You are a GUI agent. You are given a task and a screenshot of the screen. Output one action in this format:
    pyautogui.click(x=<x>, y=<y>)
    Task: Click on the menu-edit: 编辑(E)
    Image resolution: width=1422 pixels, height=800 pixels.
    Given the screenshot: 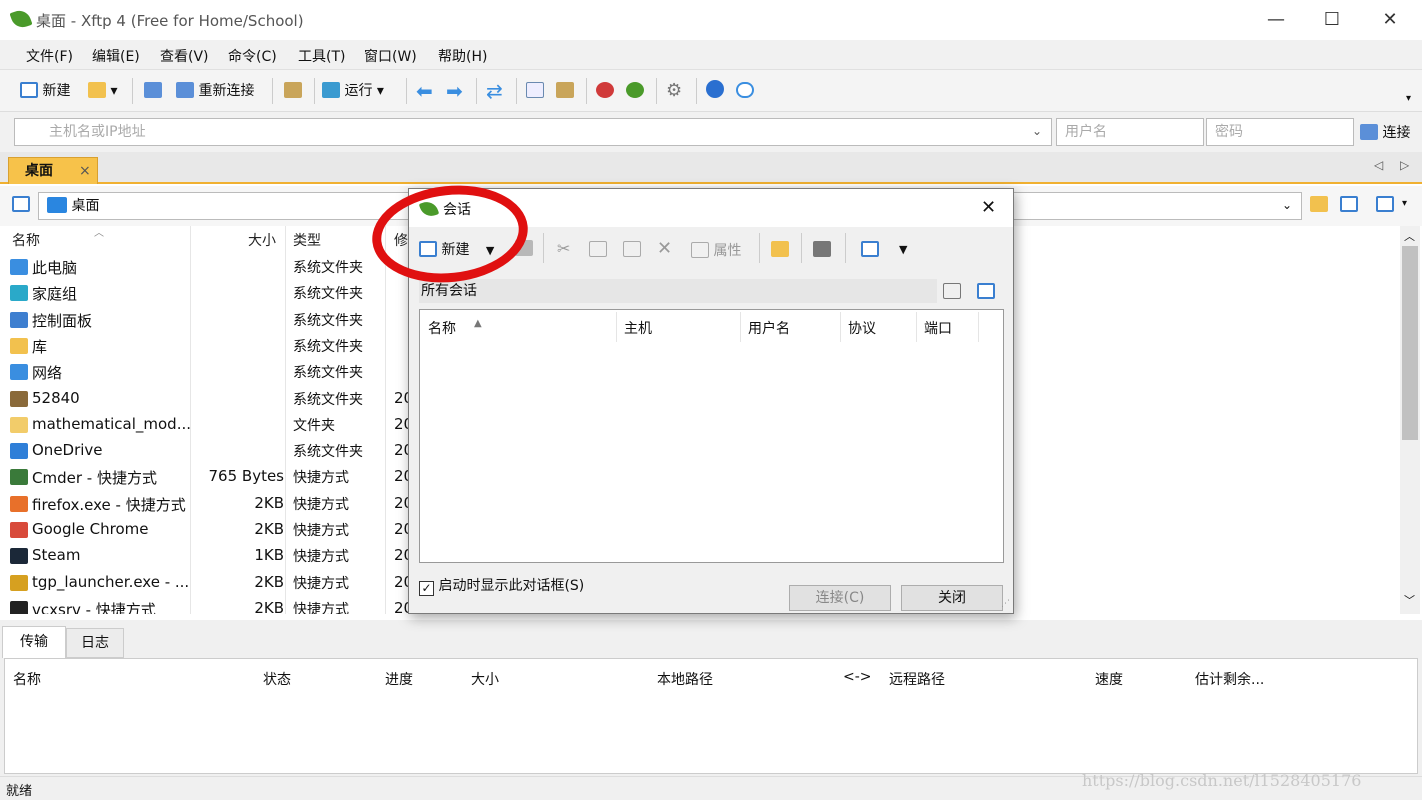 What is the action you would take?
    pyautogui.click(x=116, y=56)
    